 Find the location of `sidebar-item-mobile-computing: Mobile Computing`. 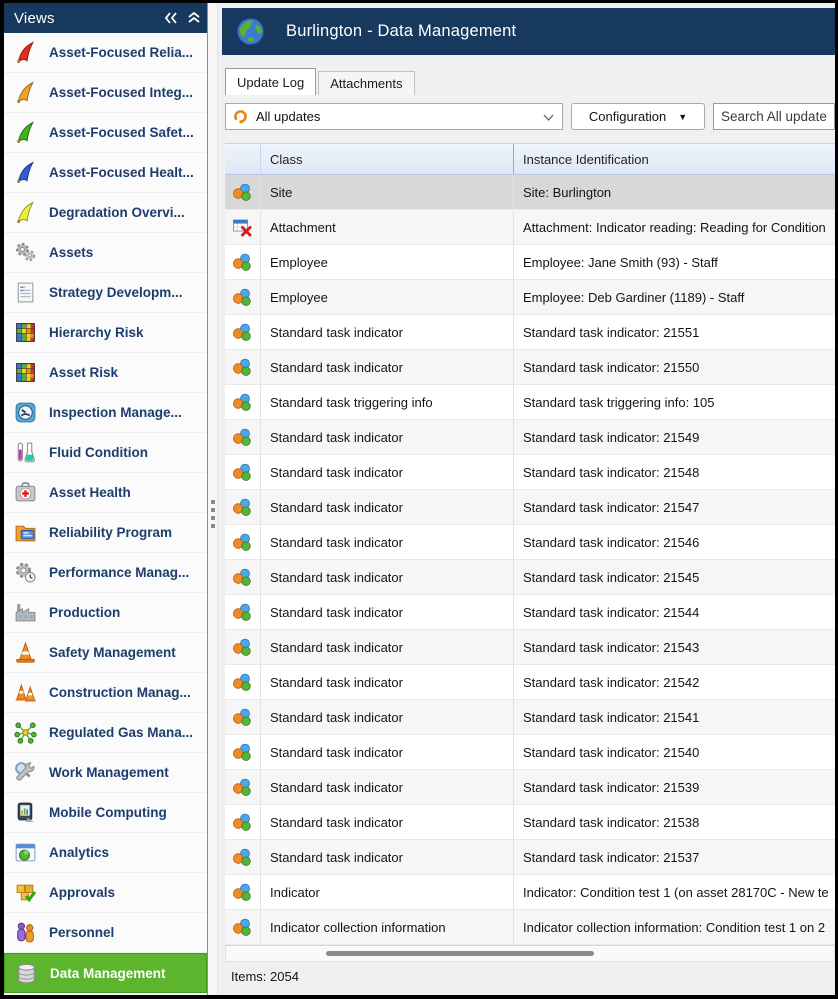

sidebar-item-mobile-computing: Mobile Computing is located at coordinates (105, 813).